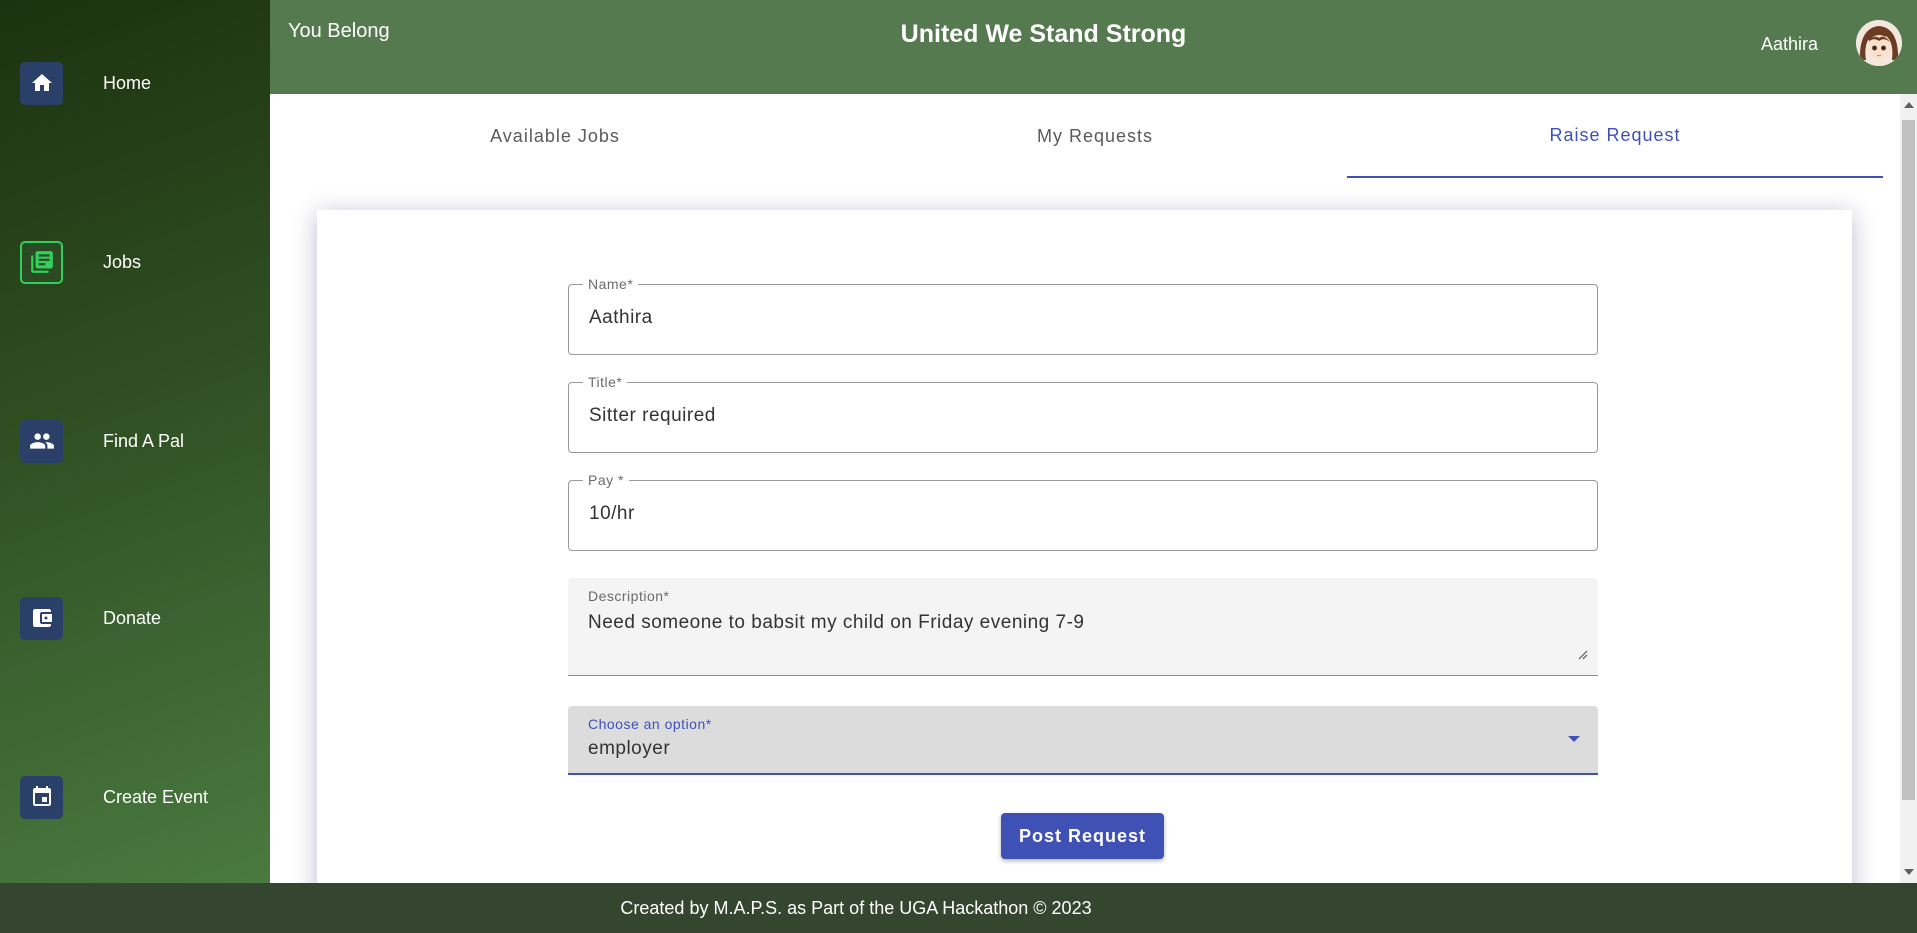  What do you see at coordinates (1083, 413) in the screenshot?
I see `title-field: Title* Sitter required` at bounding box center [1083, 413].